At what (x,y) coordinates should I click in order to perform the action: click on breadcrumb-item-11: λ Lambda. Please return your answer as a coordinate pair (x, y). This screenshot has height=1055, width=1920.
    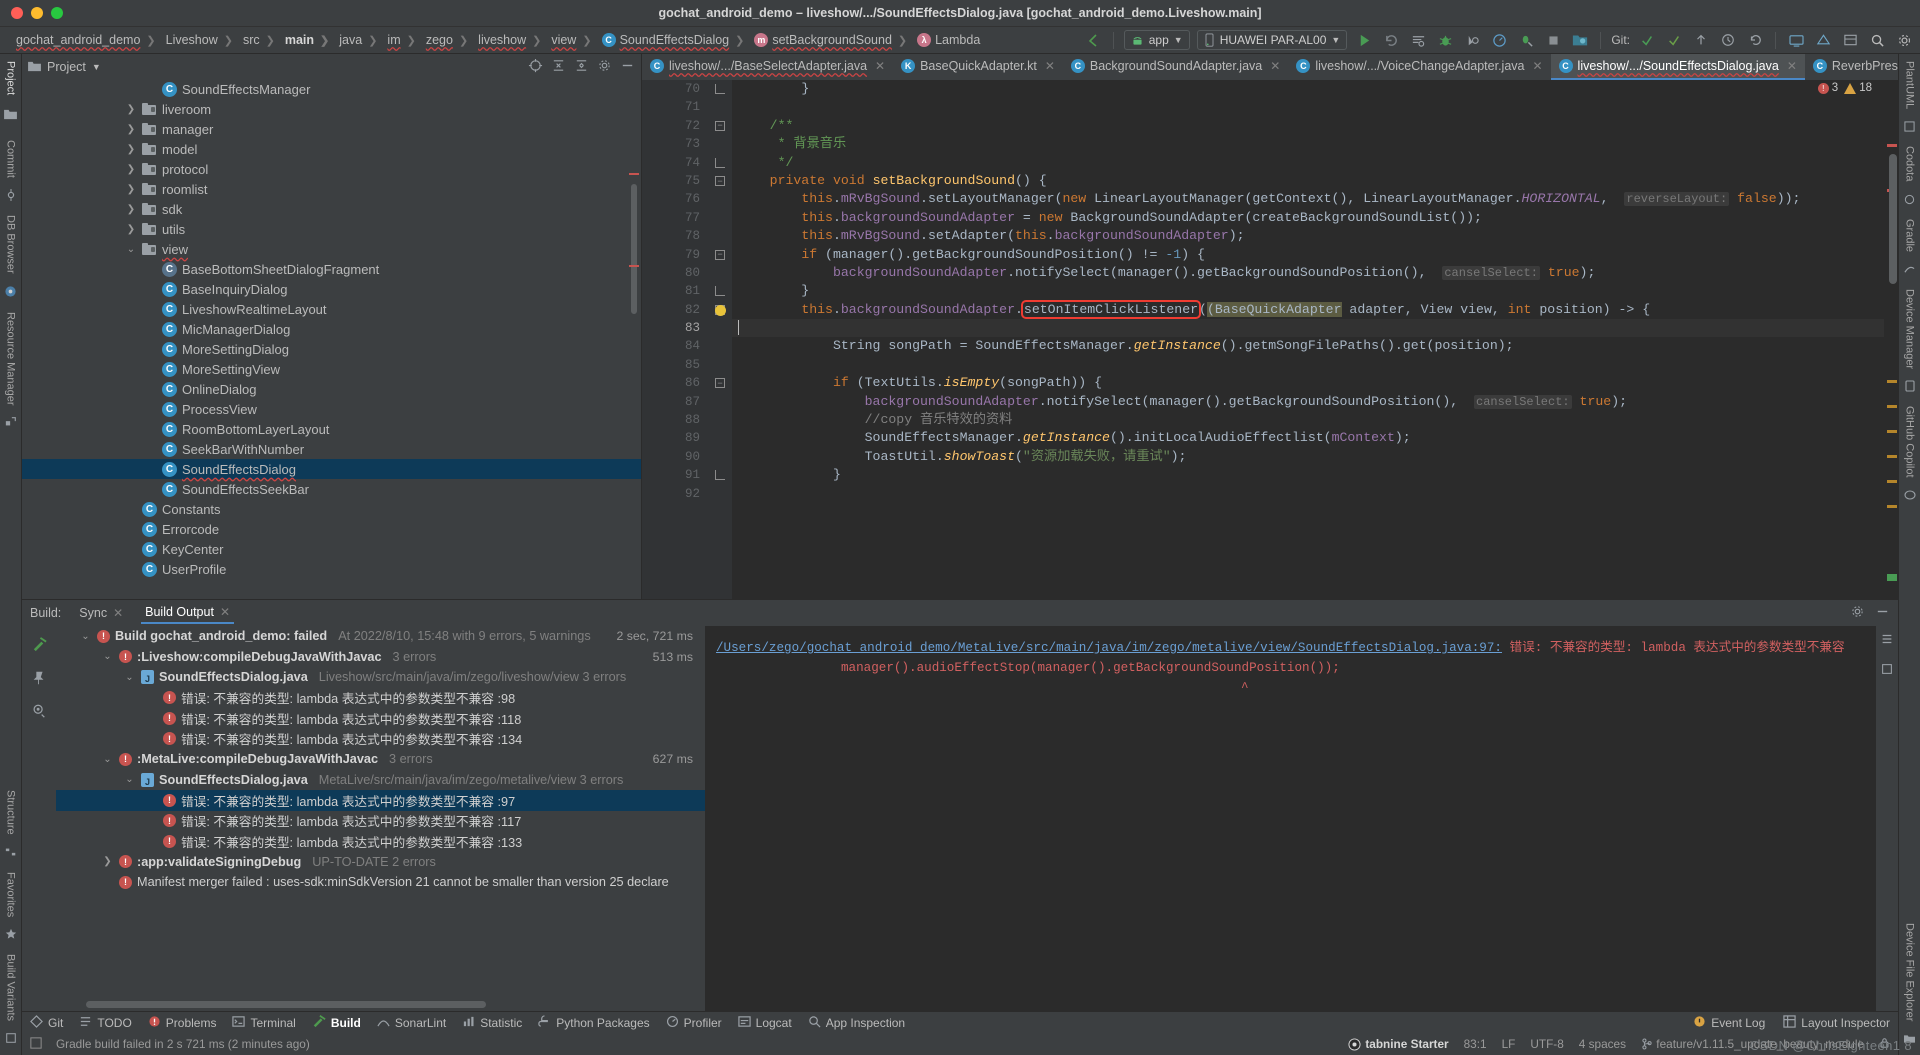
    Looking at the image, I should click on (948, 40).